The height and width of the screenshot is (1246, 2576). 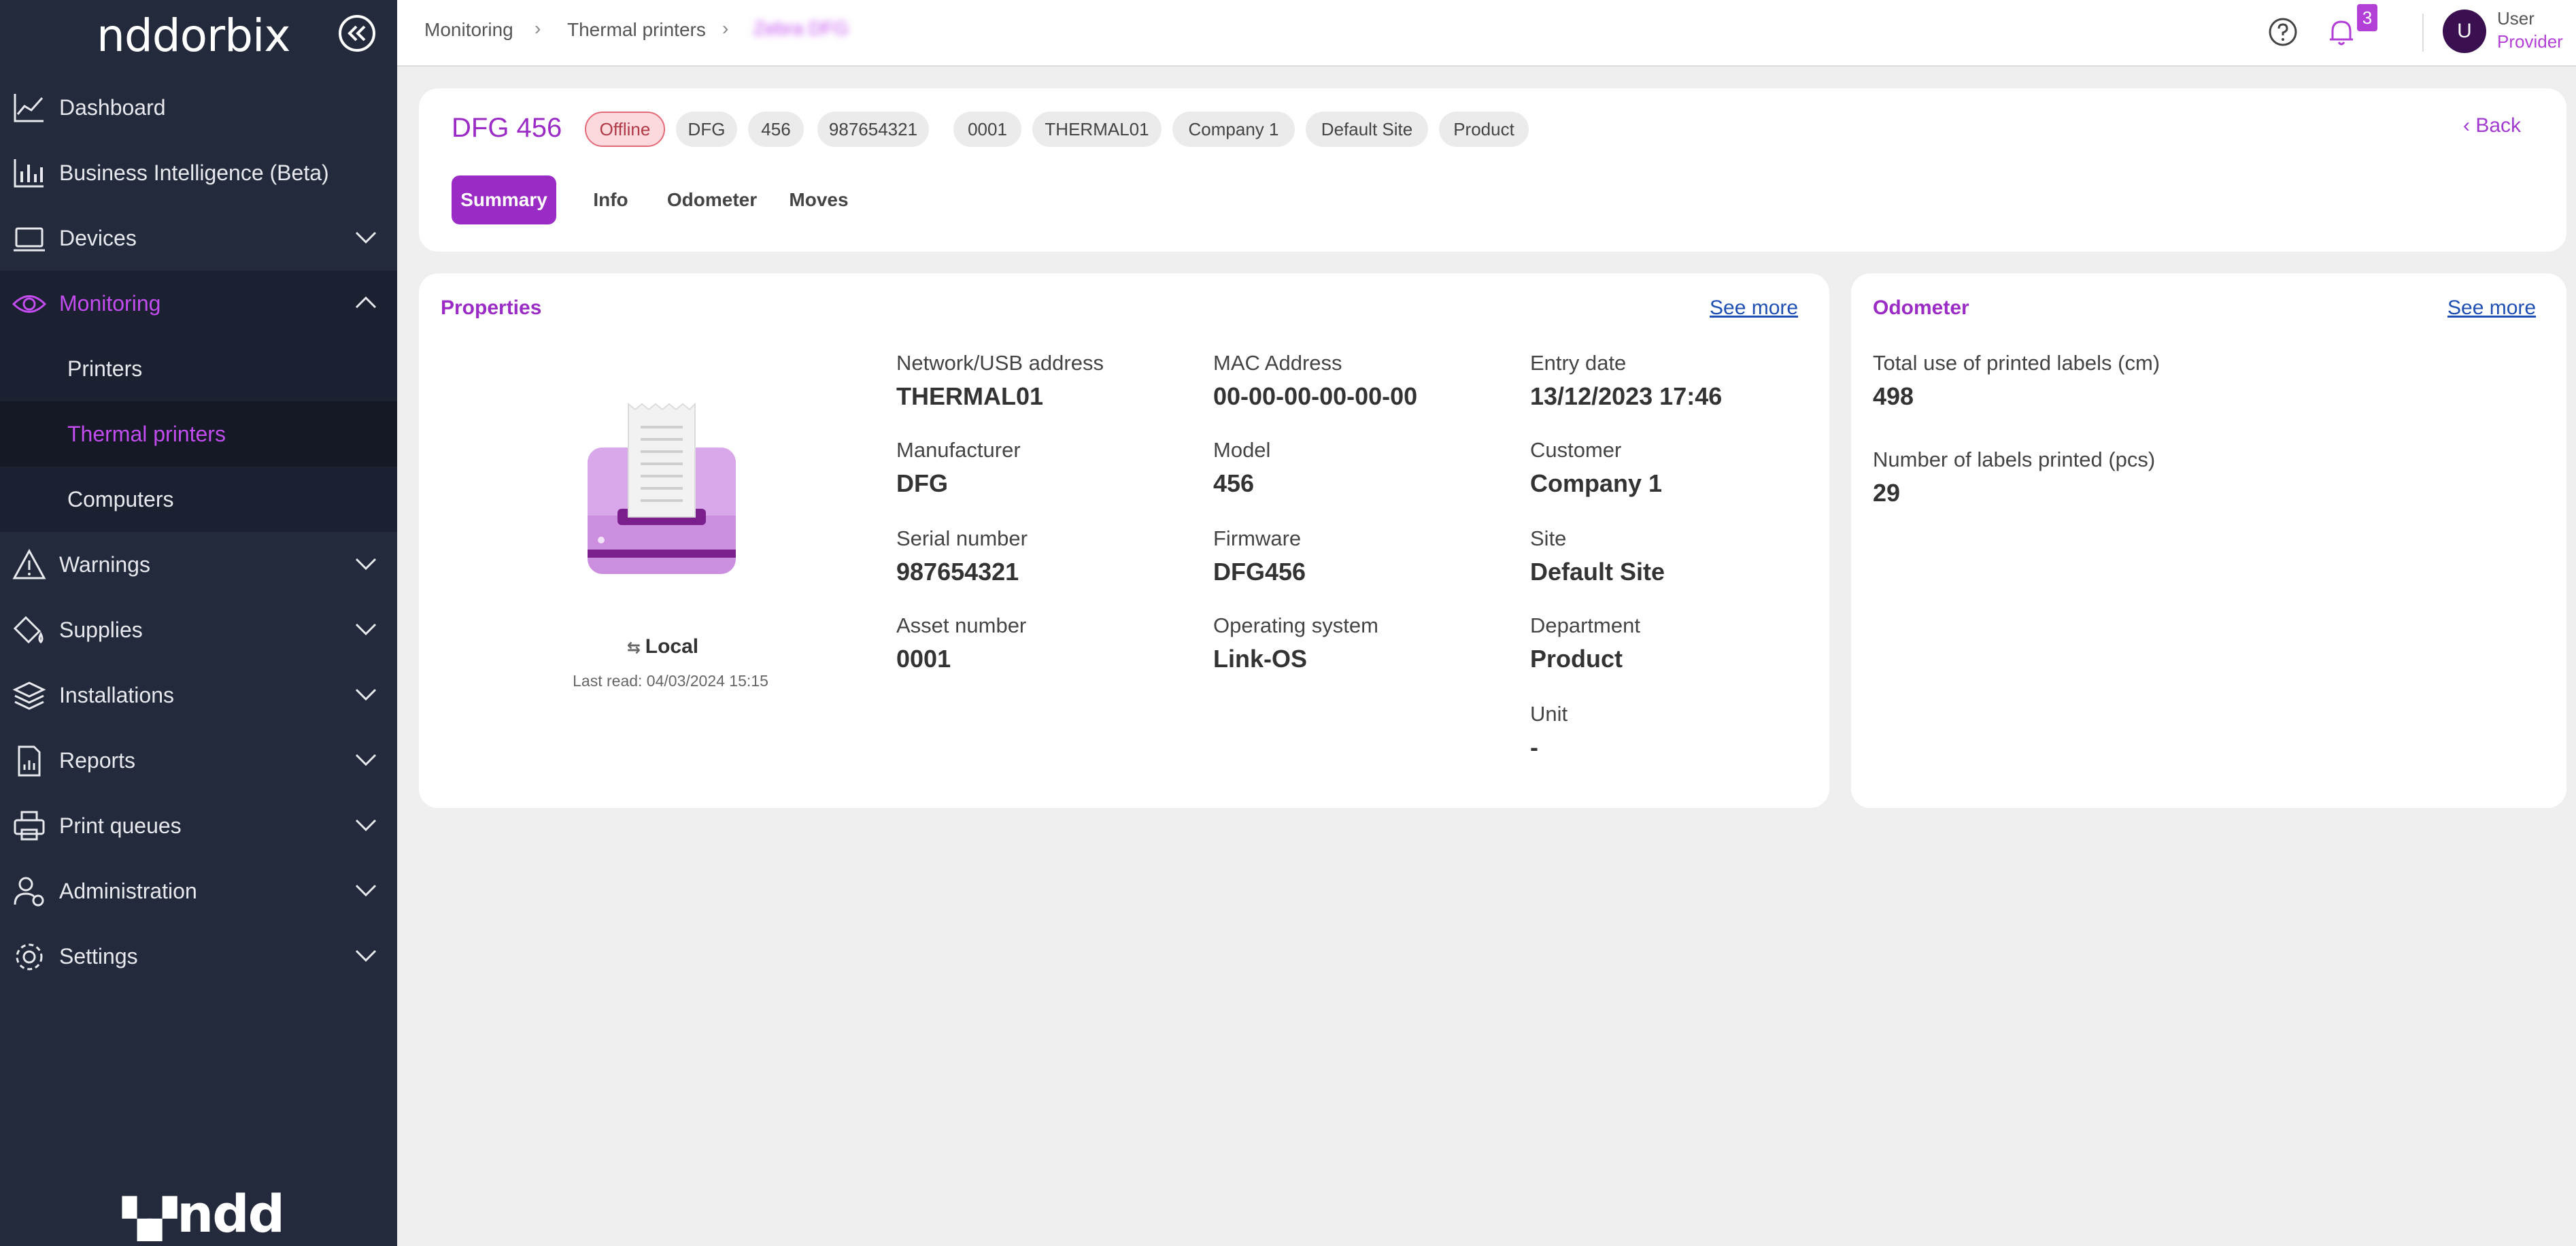 I want to click on field-value-unit: -, so click(x=1534, y=747).